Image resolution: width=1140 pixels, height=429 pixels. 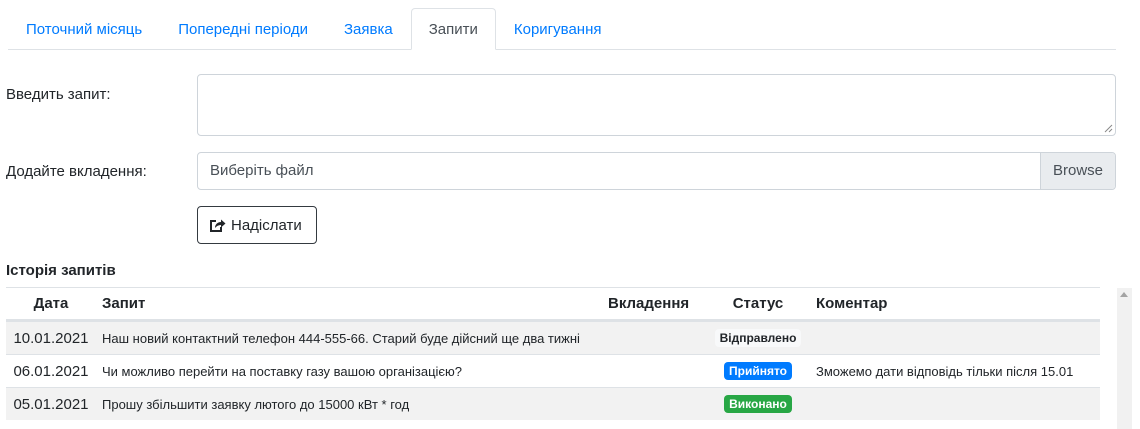 I want to click on send-button: Надіслати, so click(x=257, y=225).